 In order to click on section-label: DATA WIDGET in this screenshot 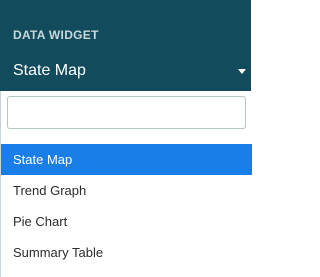, I will do `click(56, 35)`.